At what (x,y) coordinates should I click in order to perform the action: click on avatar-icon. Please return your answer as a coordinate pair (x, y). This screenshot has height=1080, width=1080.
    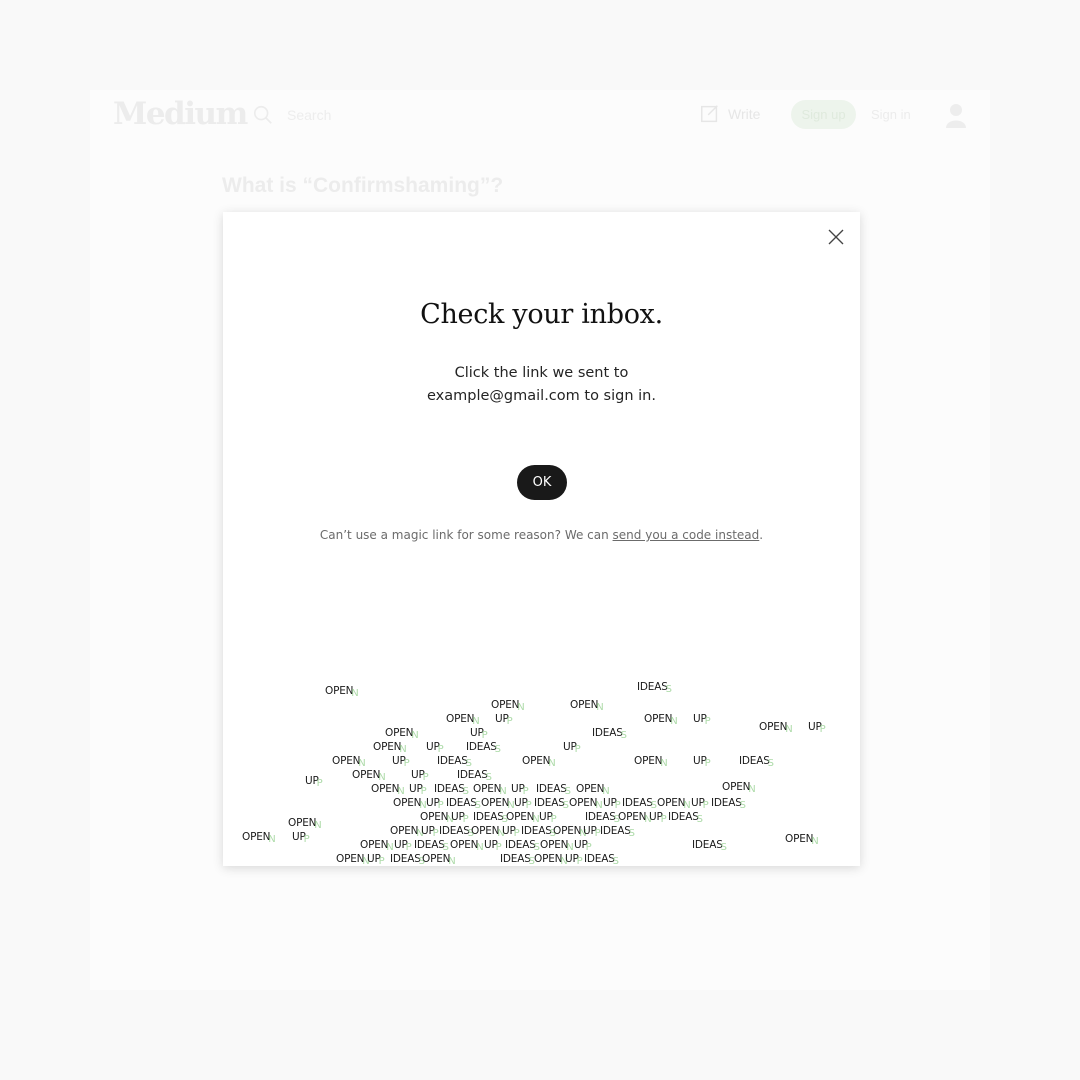
    Looking at the image, I should click on (956, 115).